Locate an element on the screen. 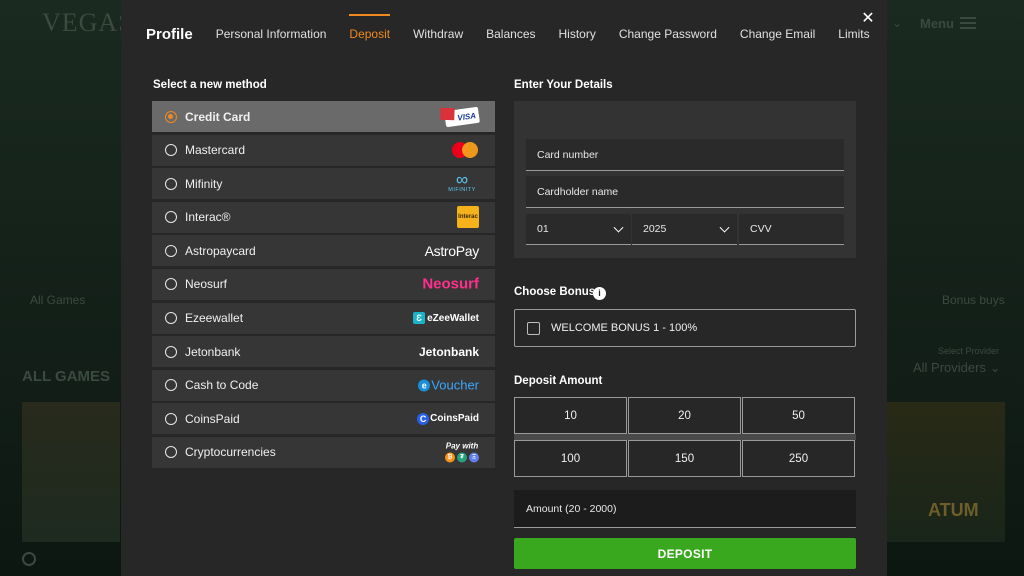  method-label: Interac® is located at coordinates (208, 217).